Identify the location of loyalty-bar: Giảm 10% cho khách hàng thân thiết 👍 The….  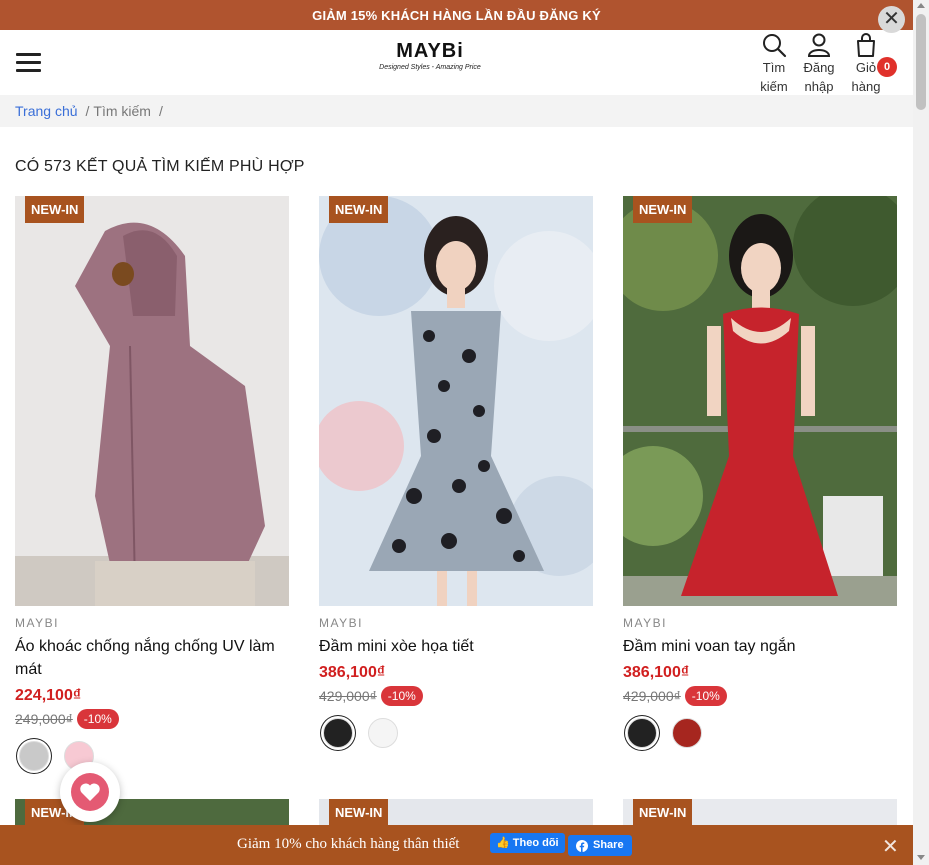
(456, 845).